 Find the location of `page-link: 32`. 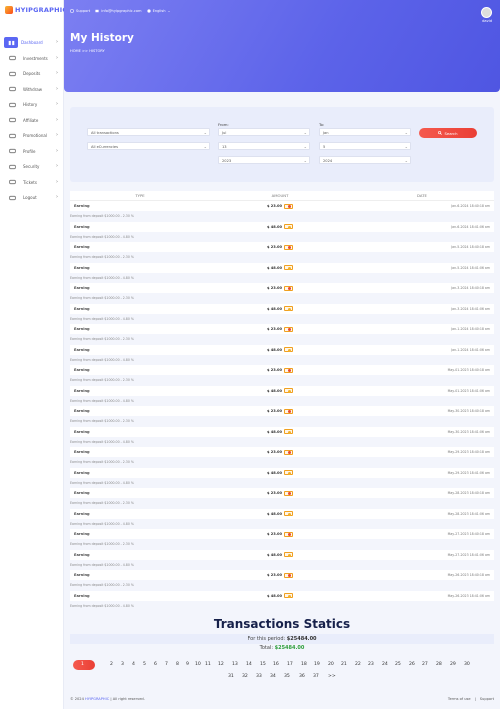

page-link: 32 is located at coordinates (245, 676).